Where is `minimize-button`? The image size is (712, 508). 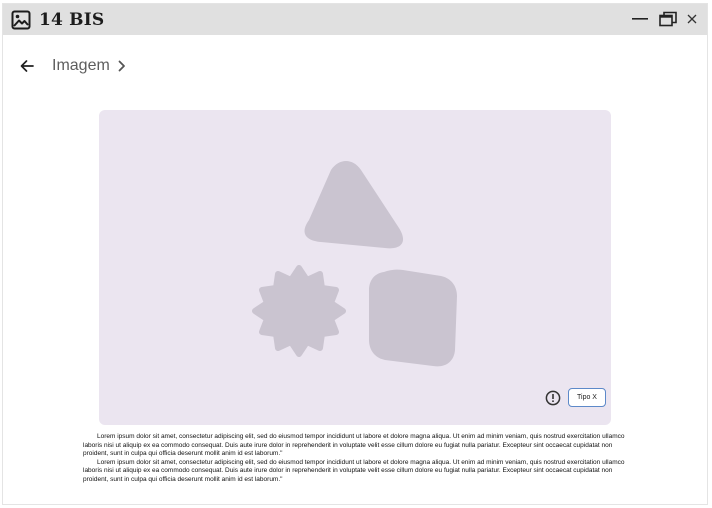 minimize-button is located at coordinates (640, 19).